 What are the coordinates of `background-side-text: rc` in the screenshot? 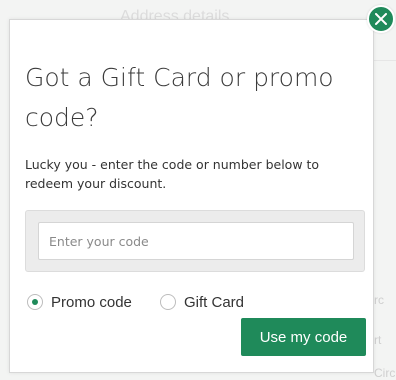 It's located at (379, 300).